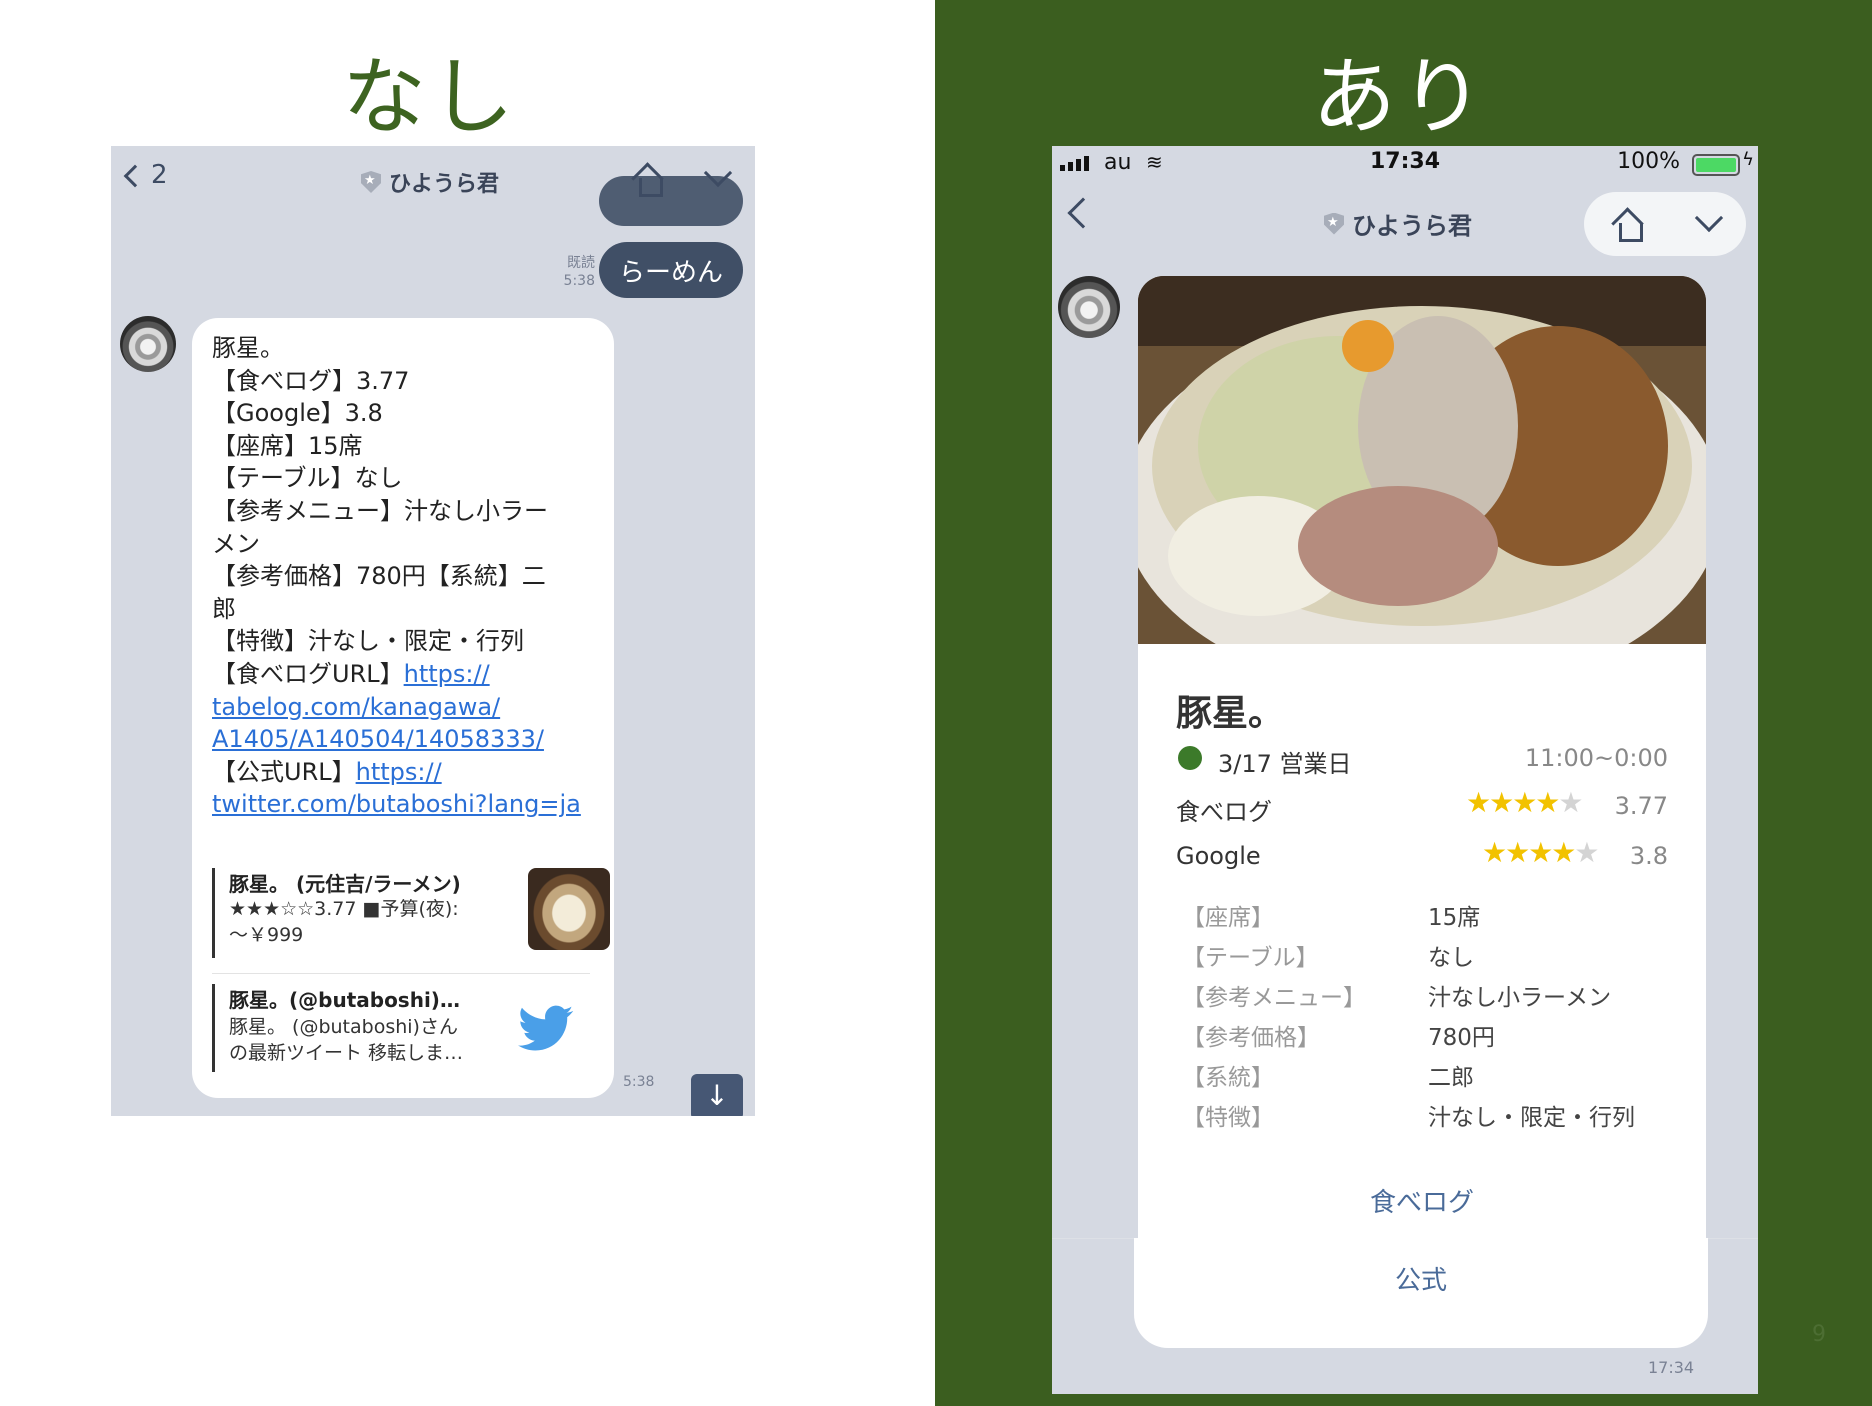 This screenshot has height=1406, width=1872. I want to click on back-button, so click(1083, 213).